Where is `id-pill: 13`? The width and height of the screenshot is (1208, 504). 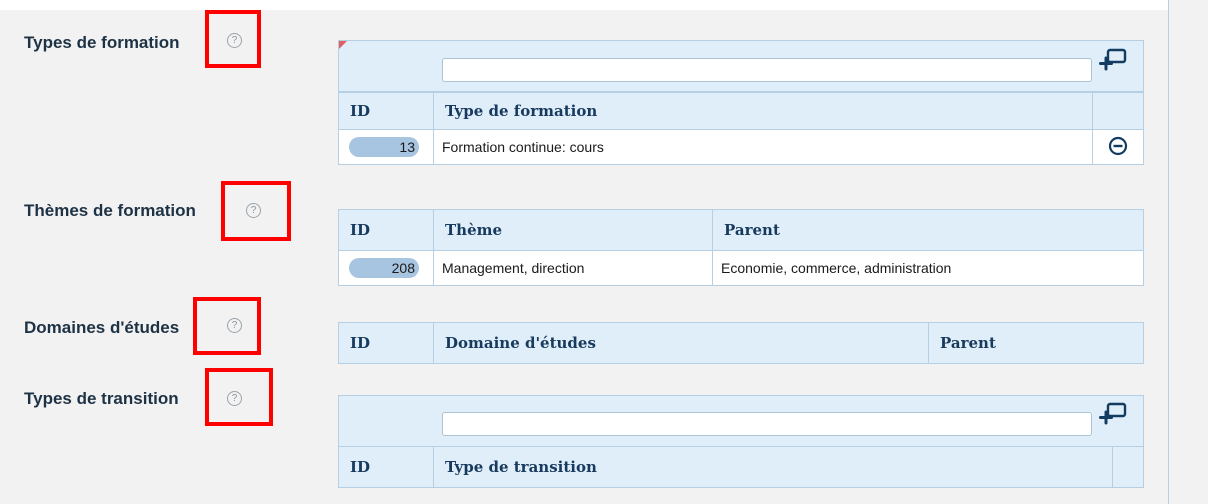
id-pill: 13 is located at coordinates (384, 147).